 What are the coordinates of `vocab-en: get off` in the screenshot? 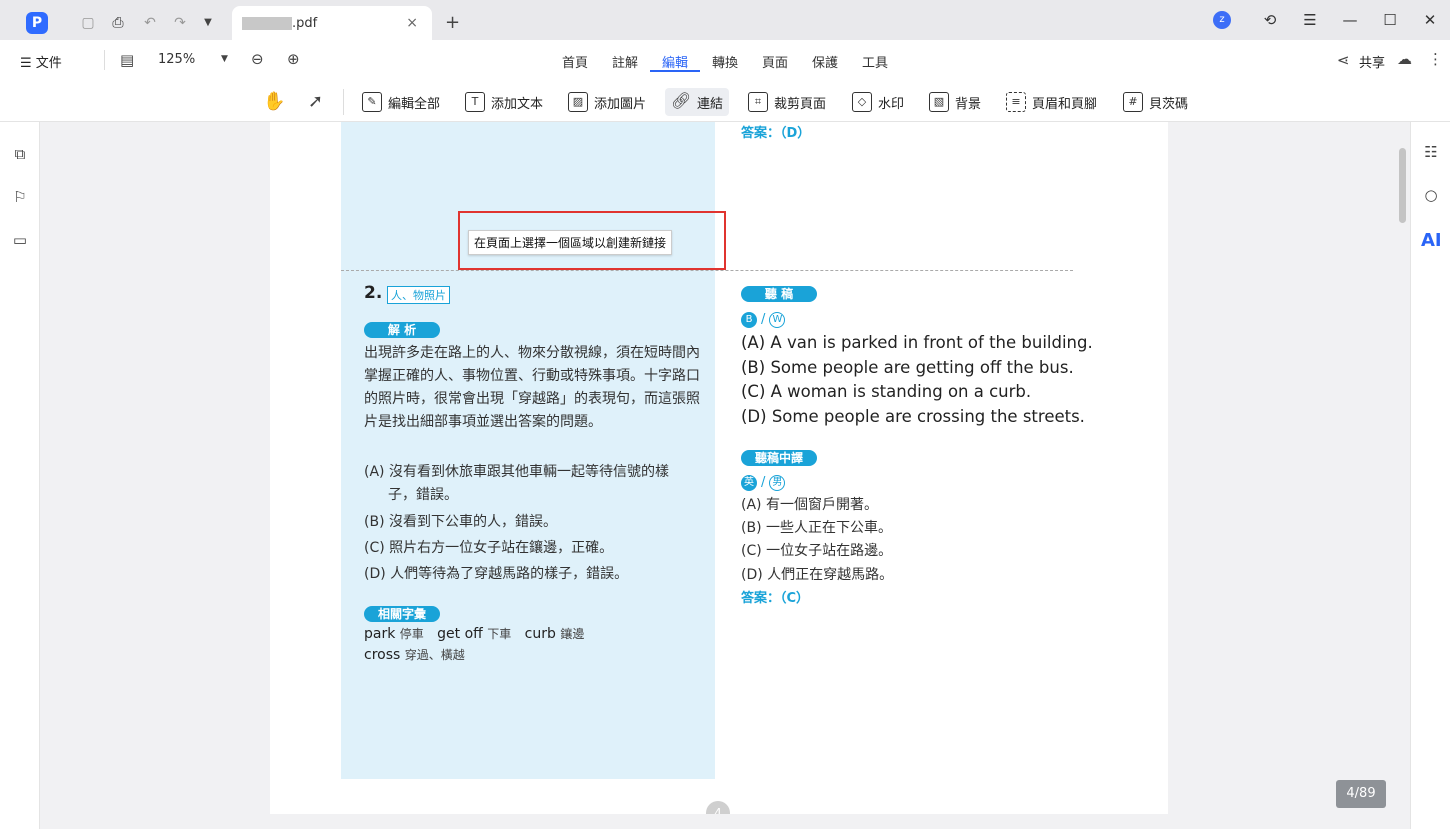 It's located at (460, 634).